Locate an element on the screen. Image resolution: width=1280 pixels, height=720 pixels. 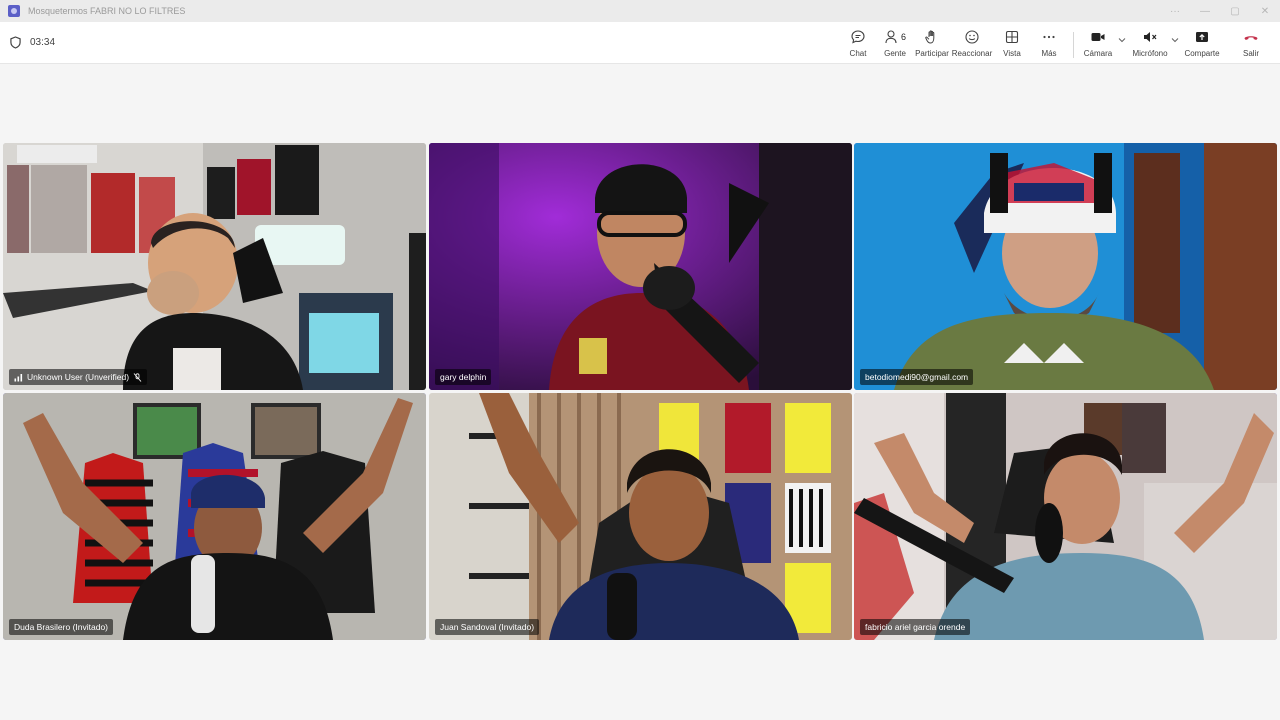
video-tile-fabricio-garcia: fabricio ariel garcia orende is located at coordinates (1065, 516).